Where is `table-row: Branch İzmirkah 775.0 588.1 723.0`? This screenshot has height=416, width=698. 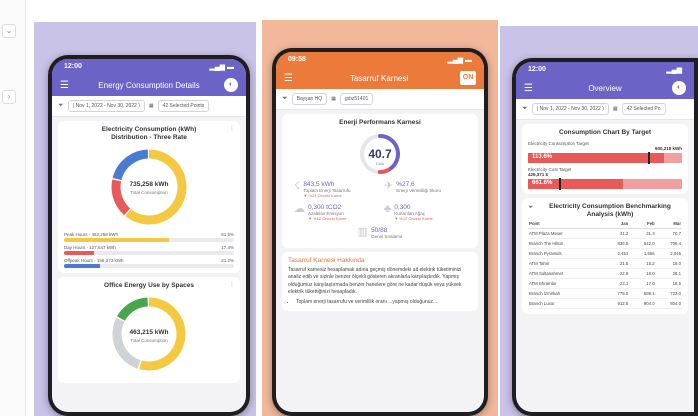
table-row: Branch İzmirkah 775.0 588.1 723.0 is located at coordinates (605, 294).